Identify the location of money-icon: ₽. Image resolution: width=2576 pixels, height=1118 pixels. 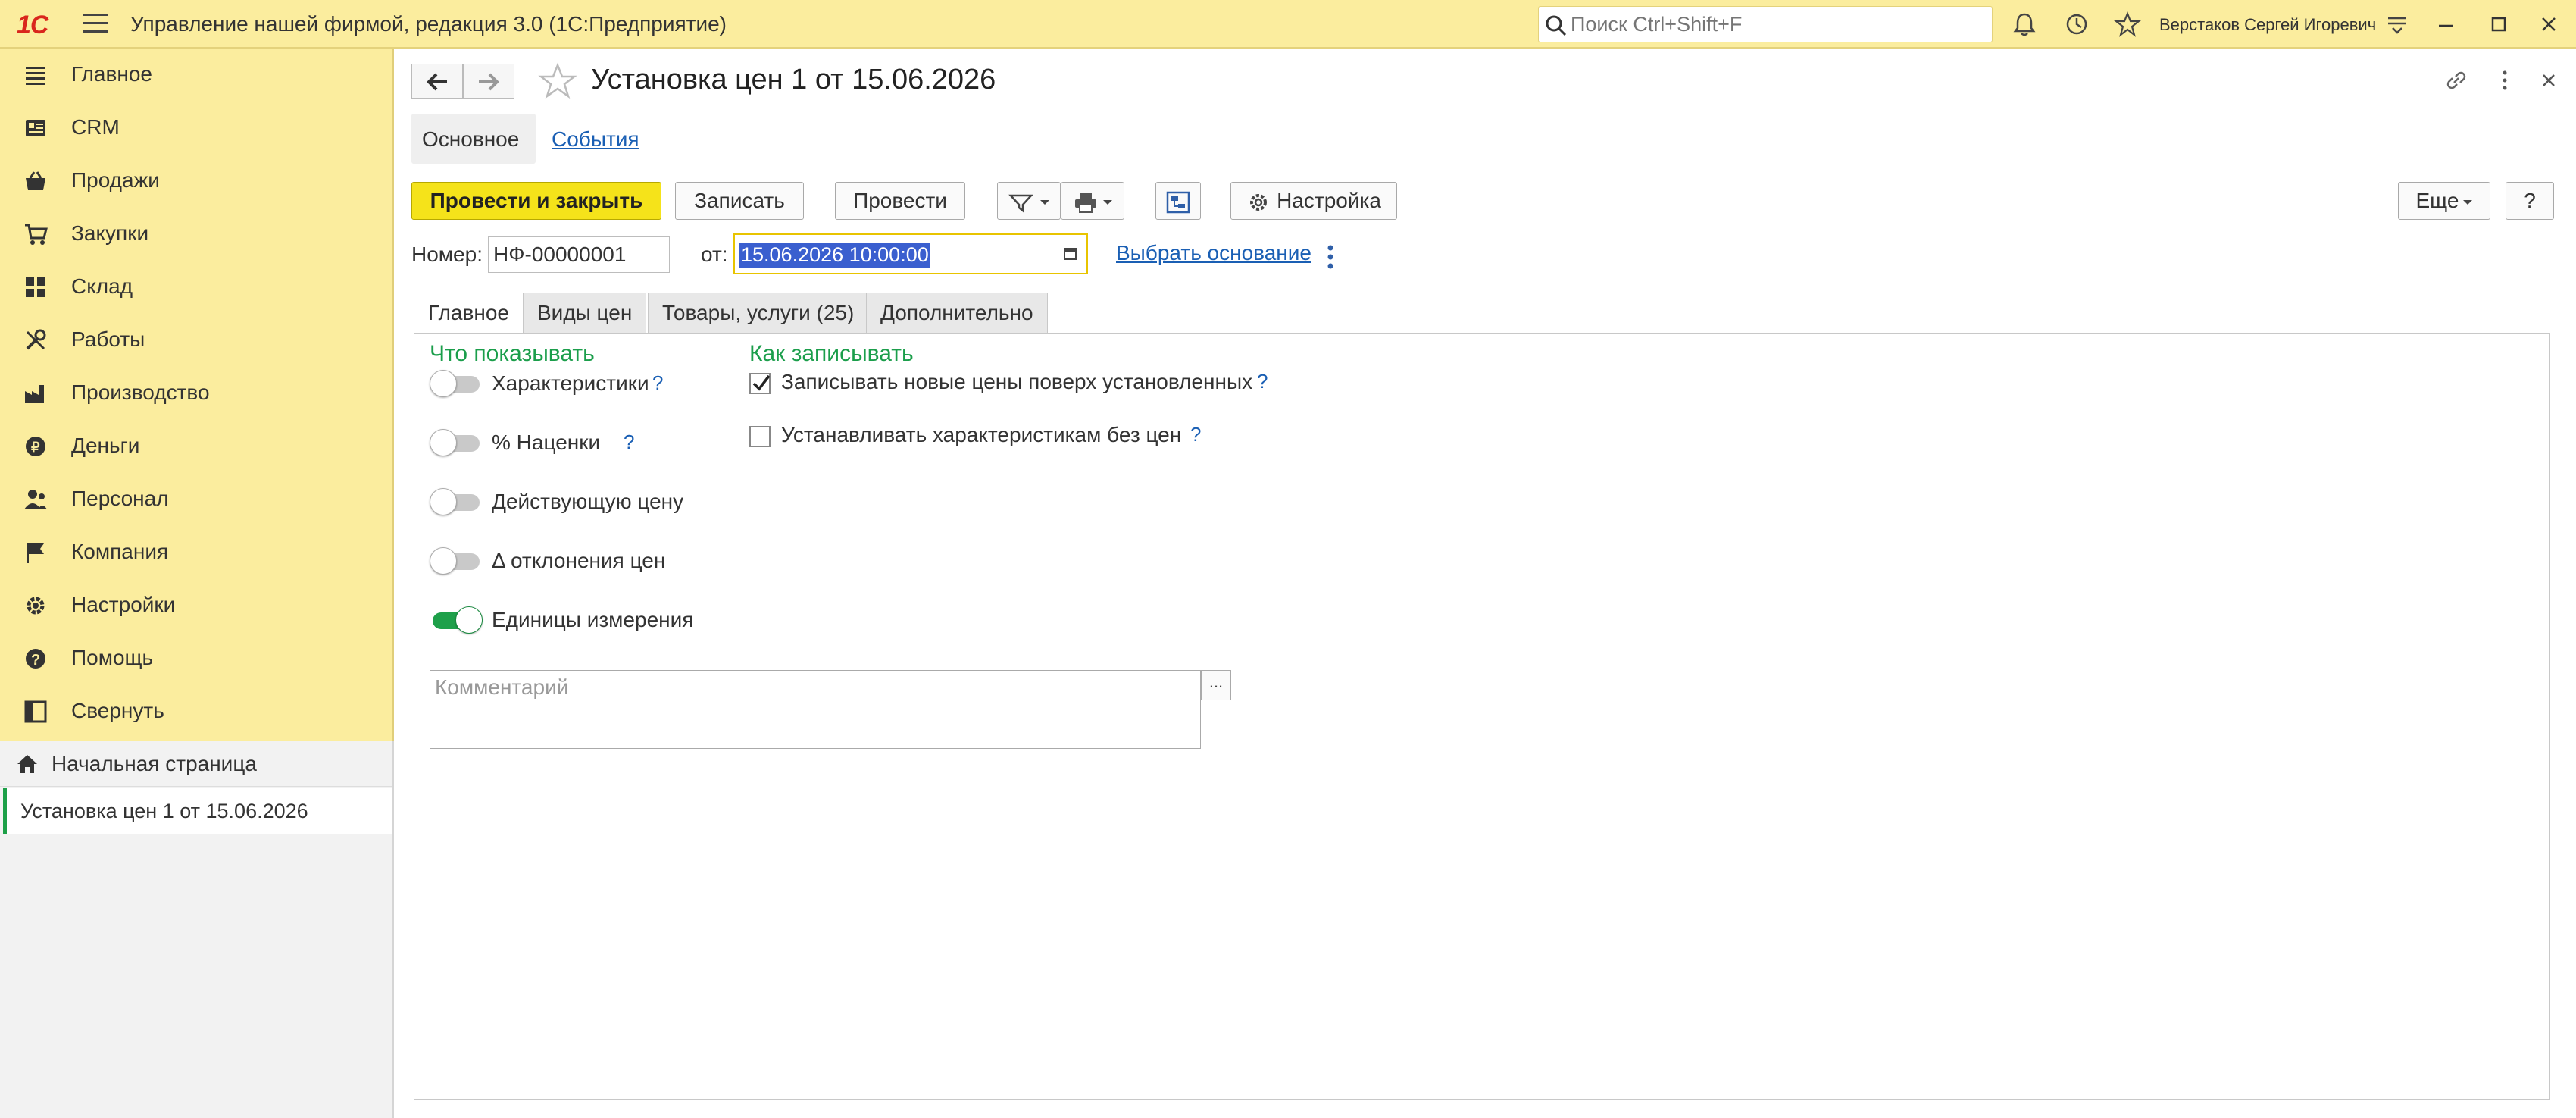
(35, 446).